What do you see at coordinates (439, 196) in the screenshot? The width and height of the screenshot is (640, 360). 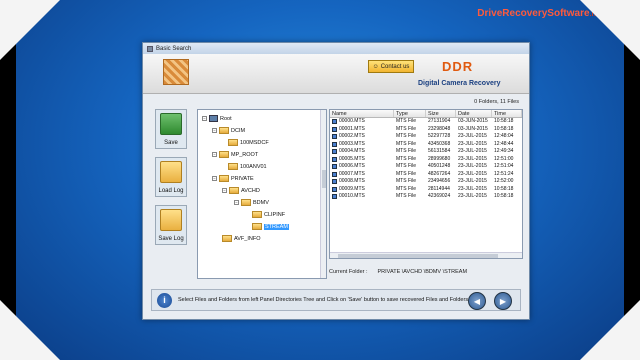 I see `file-size: 42369024` at bounding box center [439, 196].